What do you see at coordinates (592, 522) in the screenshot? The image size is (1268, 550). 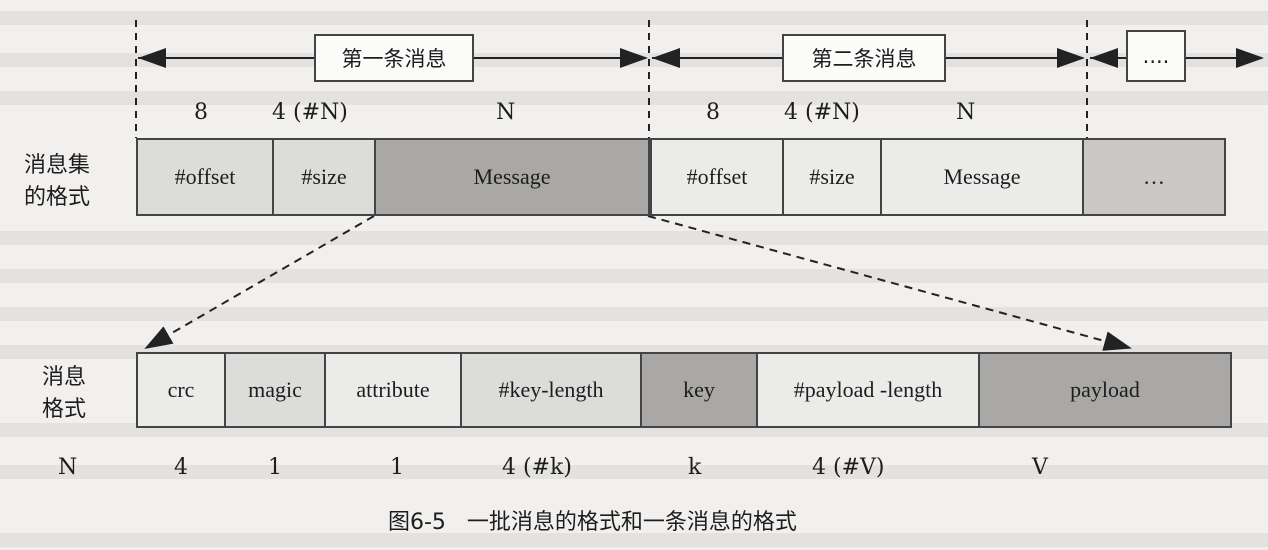 I see `figure-caption: 图6-5 一批消息的格式和一条消息的格式` at bounding box center [592, 522].